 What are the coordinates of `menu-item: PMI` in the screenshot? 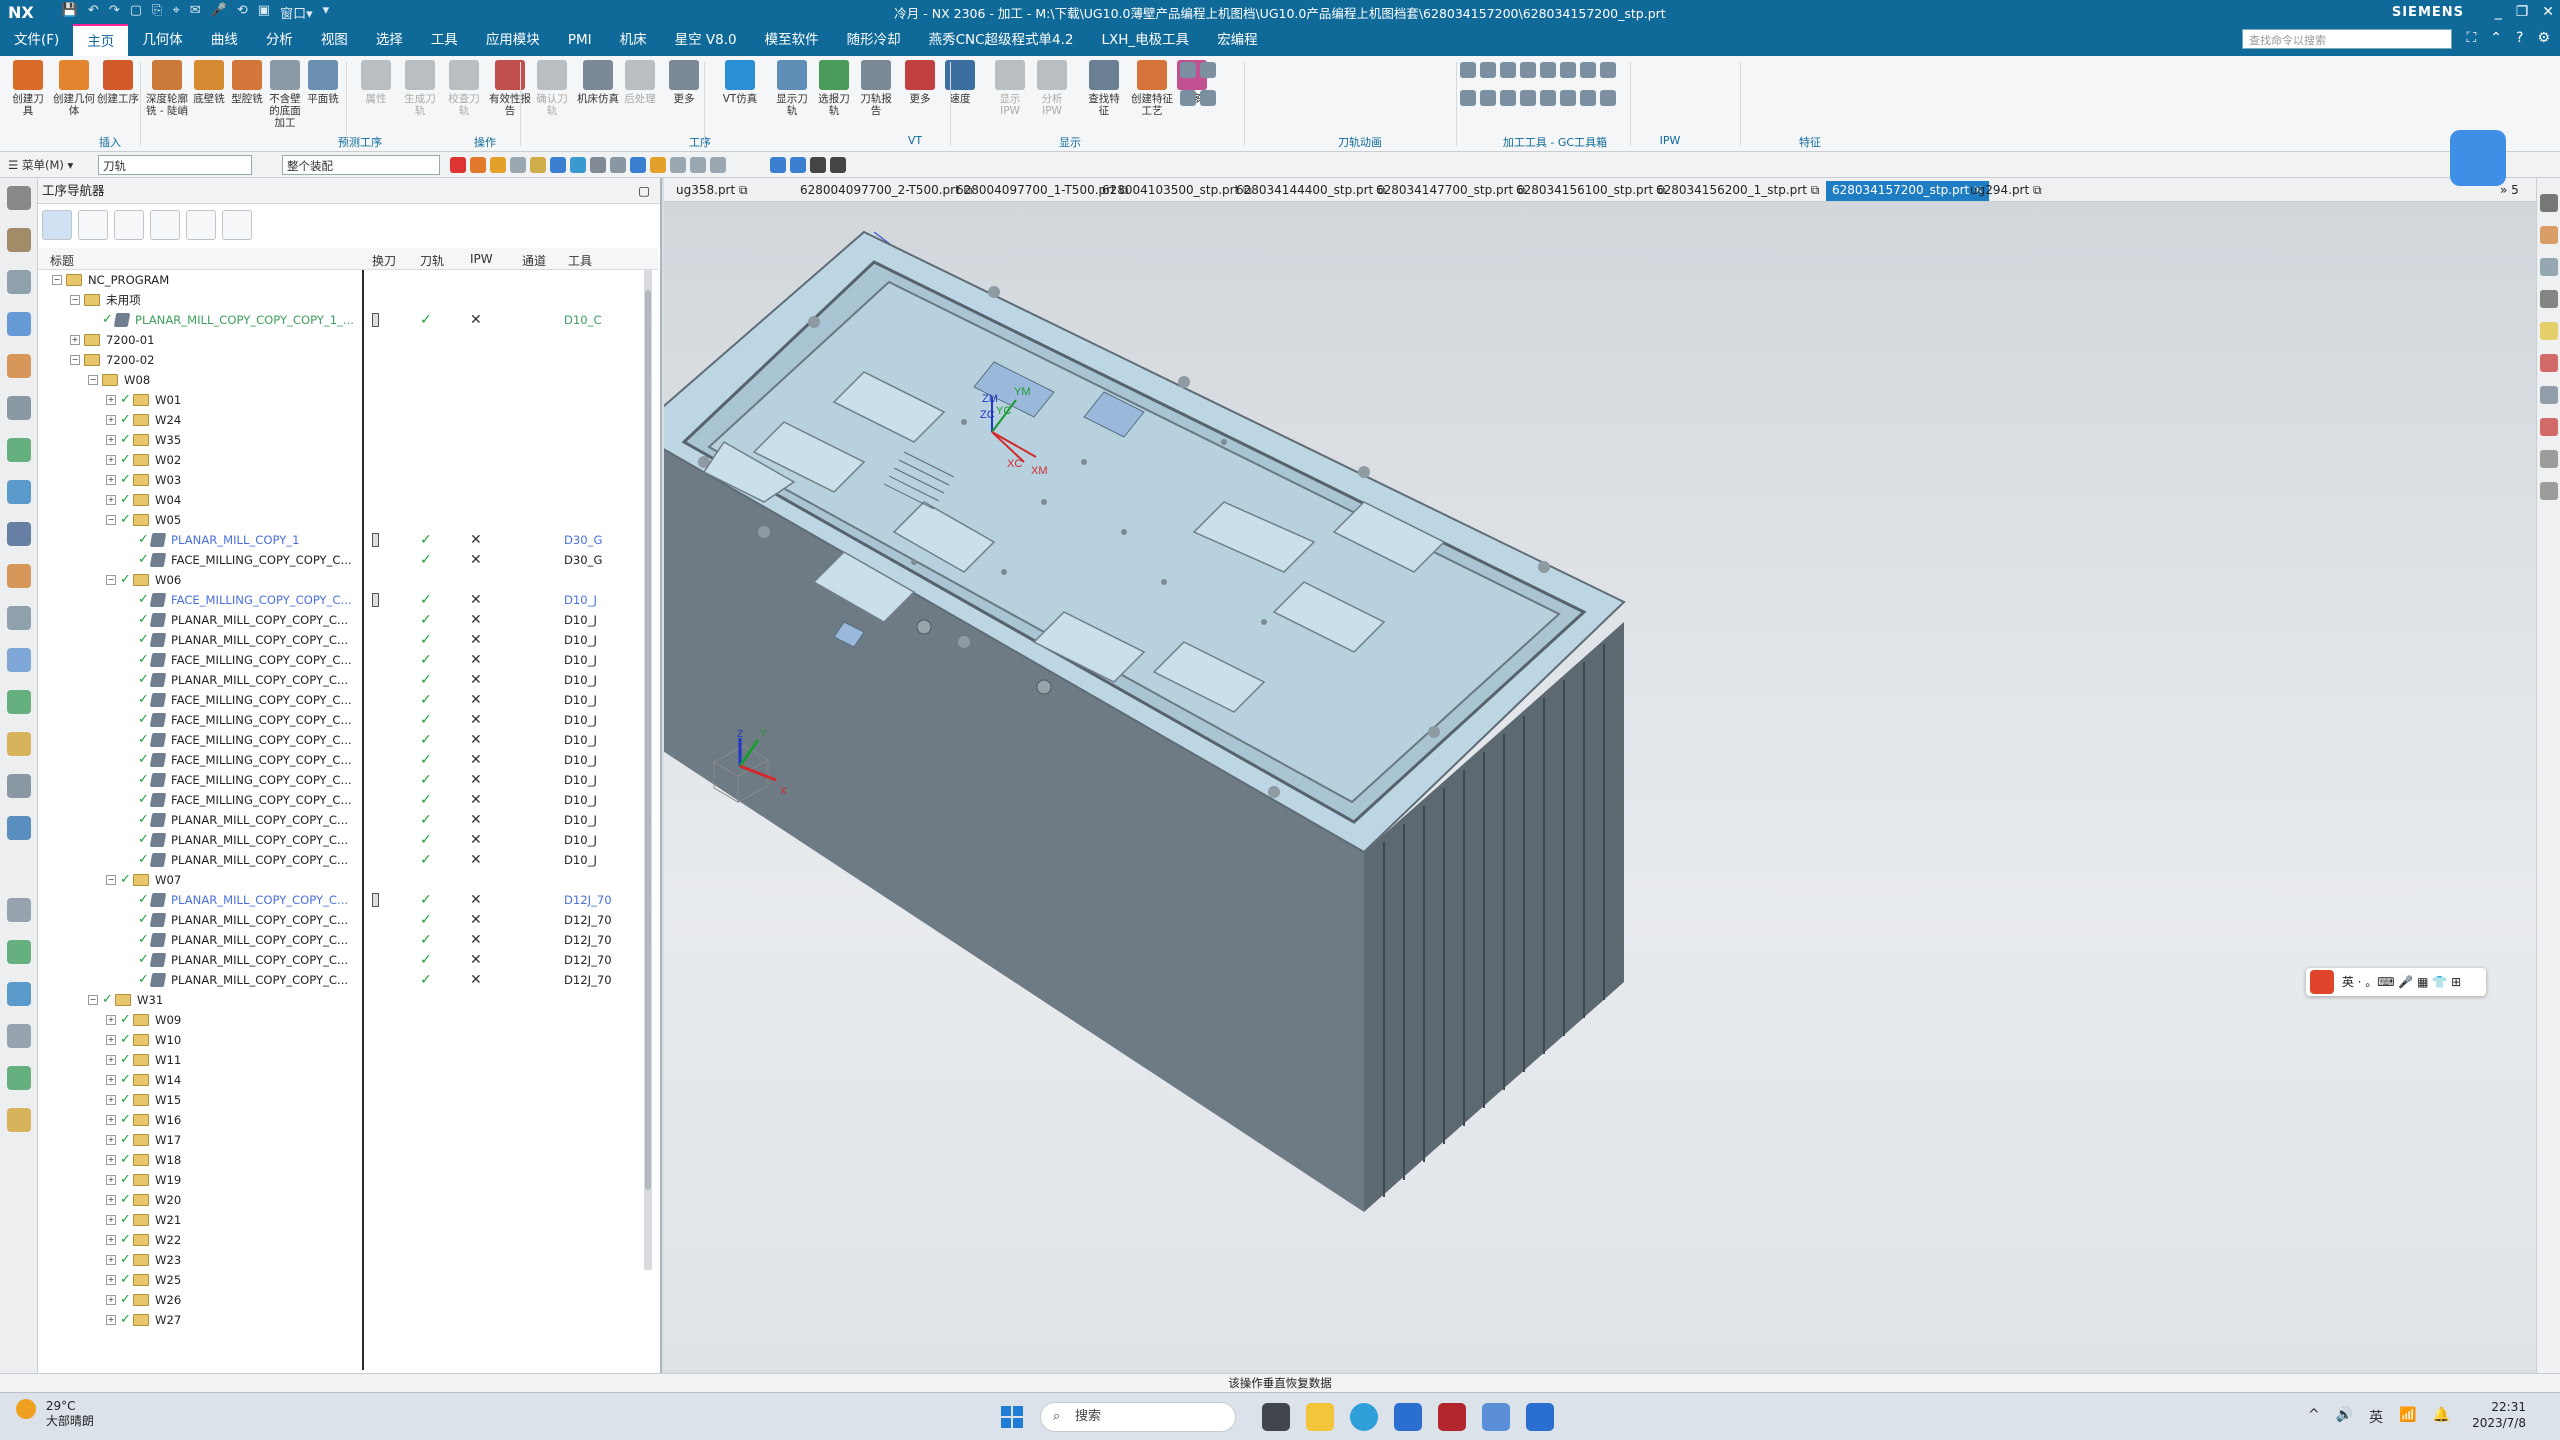 It's located at (580, 40).